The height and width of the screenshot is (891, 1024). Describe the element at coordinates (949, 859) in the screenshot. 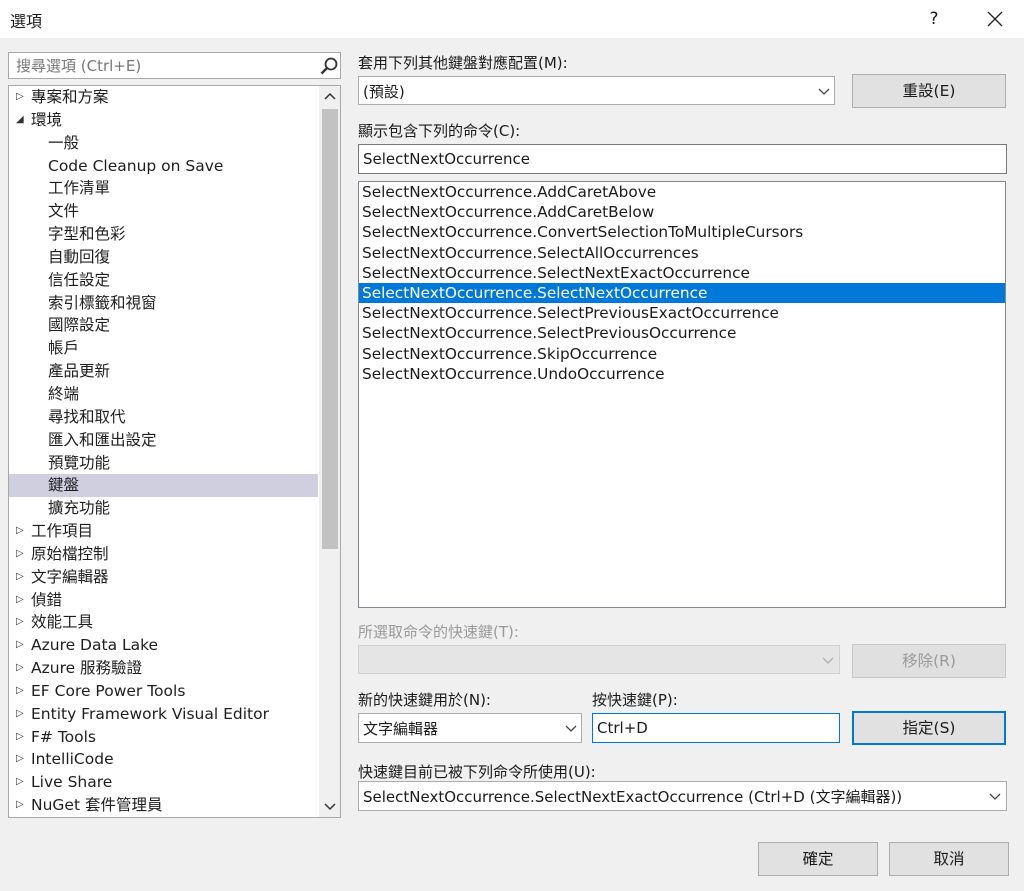

I see `cancel-button: 取消` at that location.